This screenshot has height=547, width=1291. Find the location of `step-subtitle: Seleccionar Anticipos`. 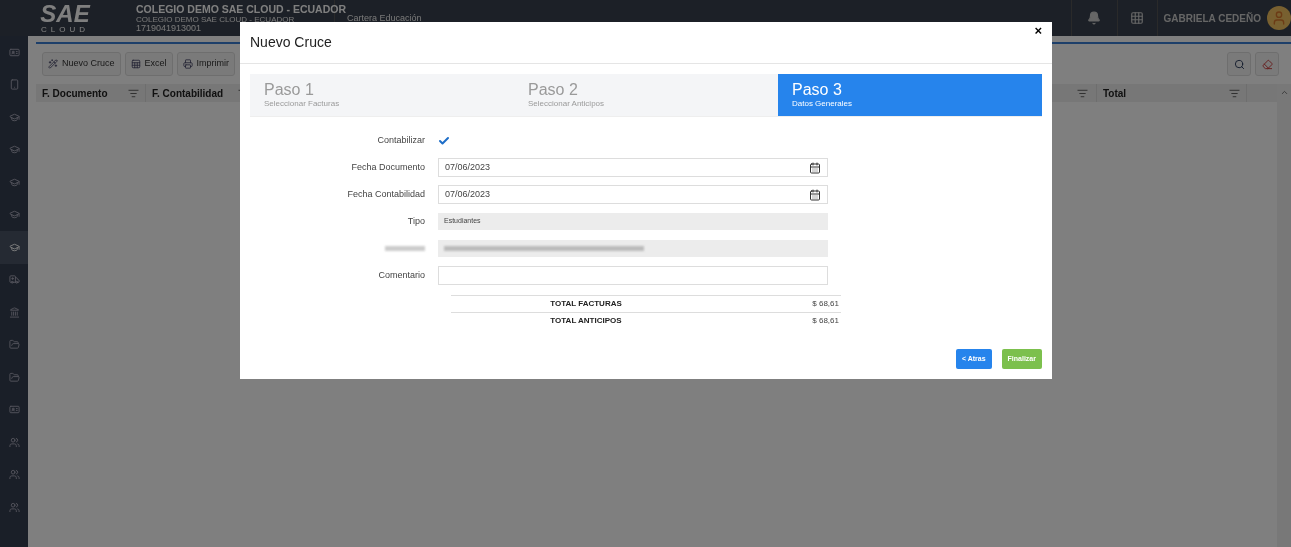

step-subtitle: Seleccionar Anticipos is located at coordinates (567, 104).